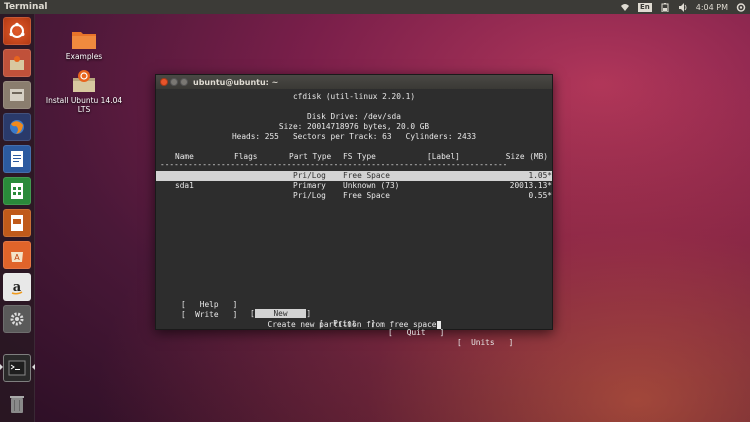 The image size is (750, 422). I want to click on desktop-icon-label: Examples, so click(84, 56).